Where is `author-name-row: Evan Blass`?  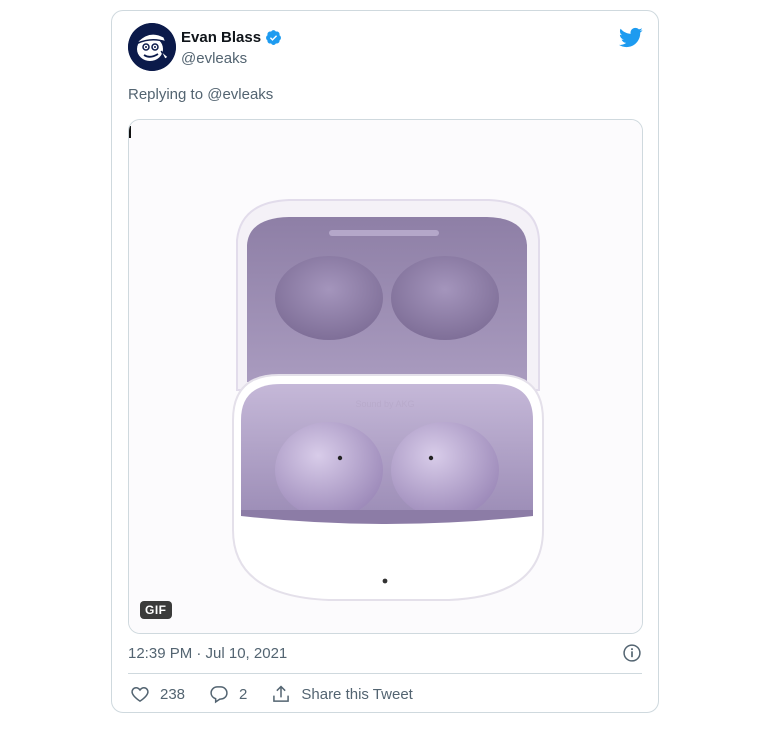 author-name-row: Evan Blass is located at coordinates (231, 37).